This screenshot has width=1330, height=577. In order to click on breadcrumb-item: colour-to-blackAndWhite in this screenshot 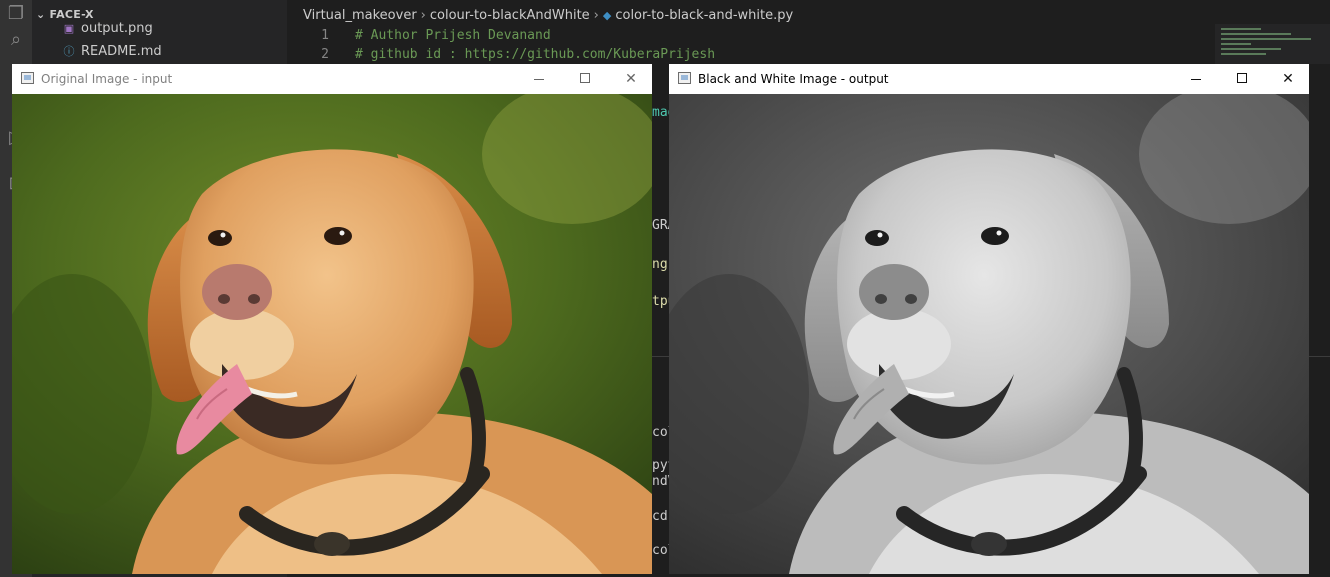, I will do `click(510, 15)`.